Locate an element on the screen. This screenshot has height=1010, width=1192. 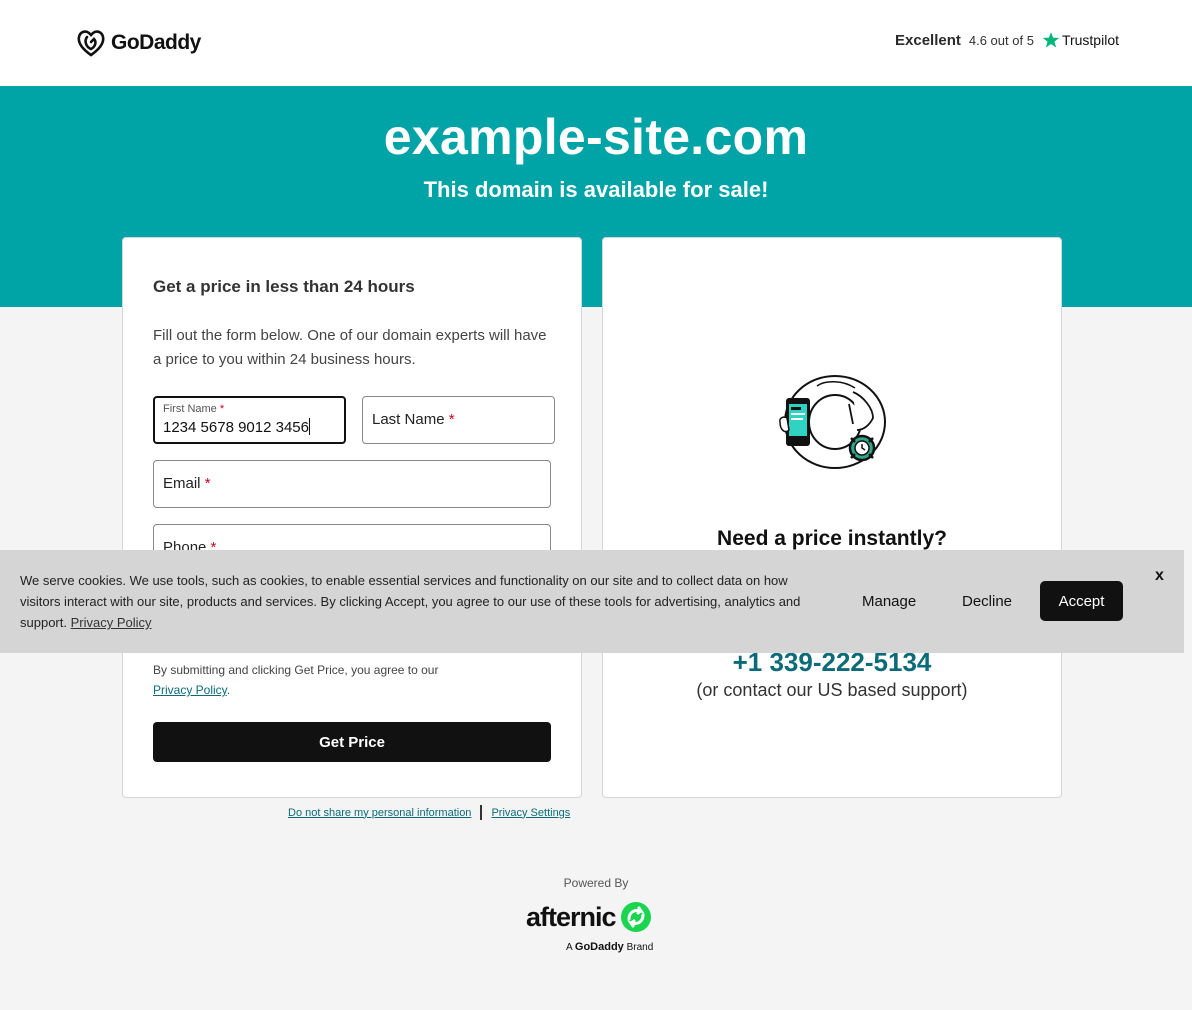
afternic-logo: afternic is located at coordinates (589, 917).